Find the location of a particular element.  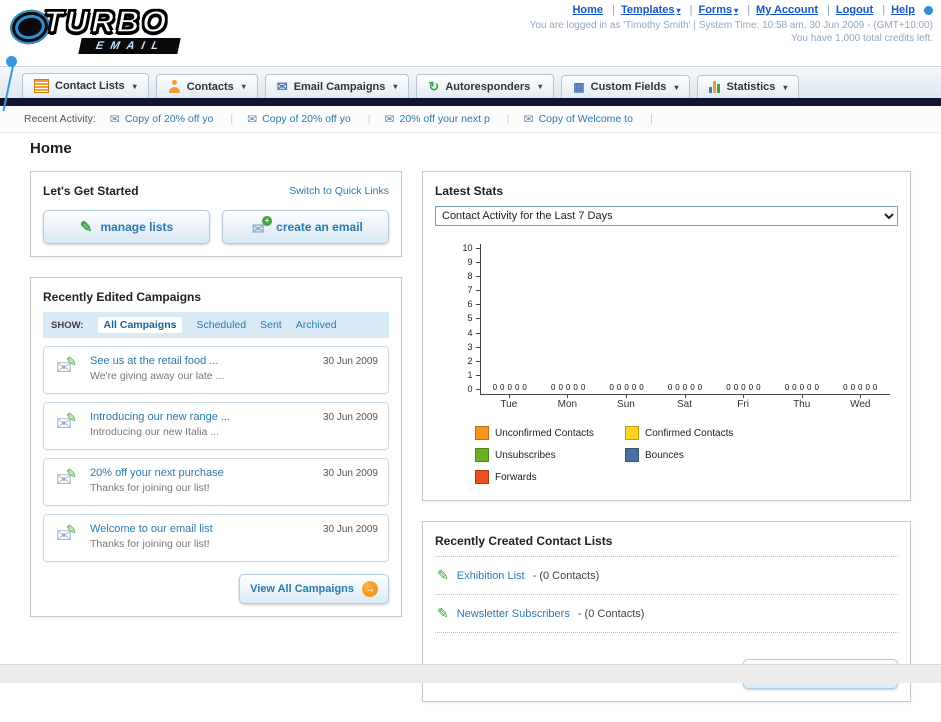

legend-item: Bounces is located at coordinates (700, 455).